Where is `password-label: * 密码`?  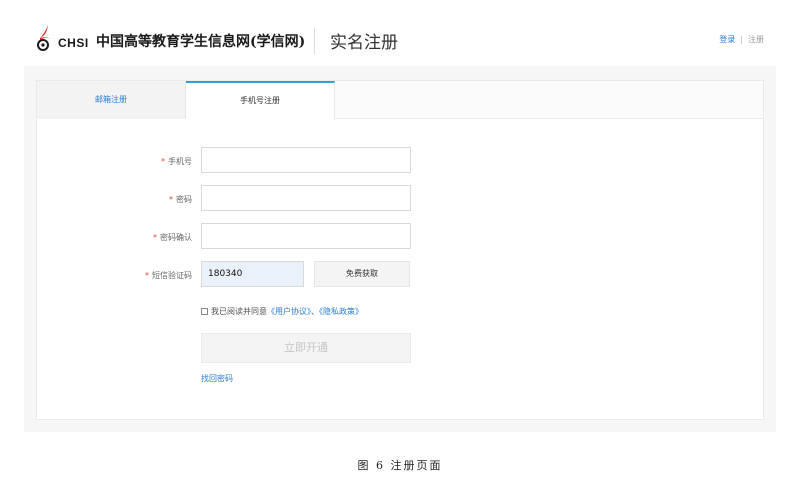
password-label: * 密码 is located at coordinates (137, 199).